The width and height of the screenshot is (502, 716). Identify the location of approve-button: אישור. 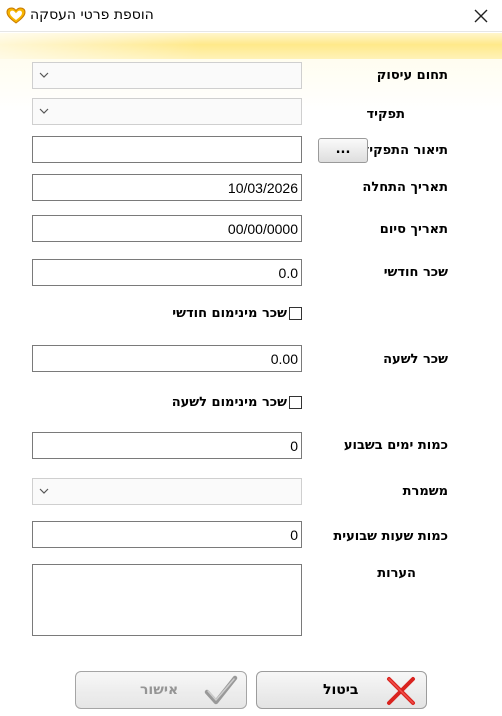
(161, 690).